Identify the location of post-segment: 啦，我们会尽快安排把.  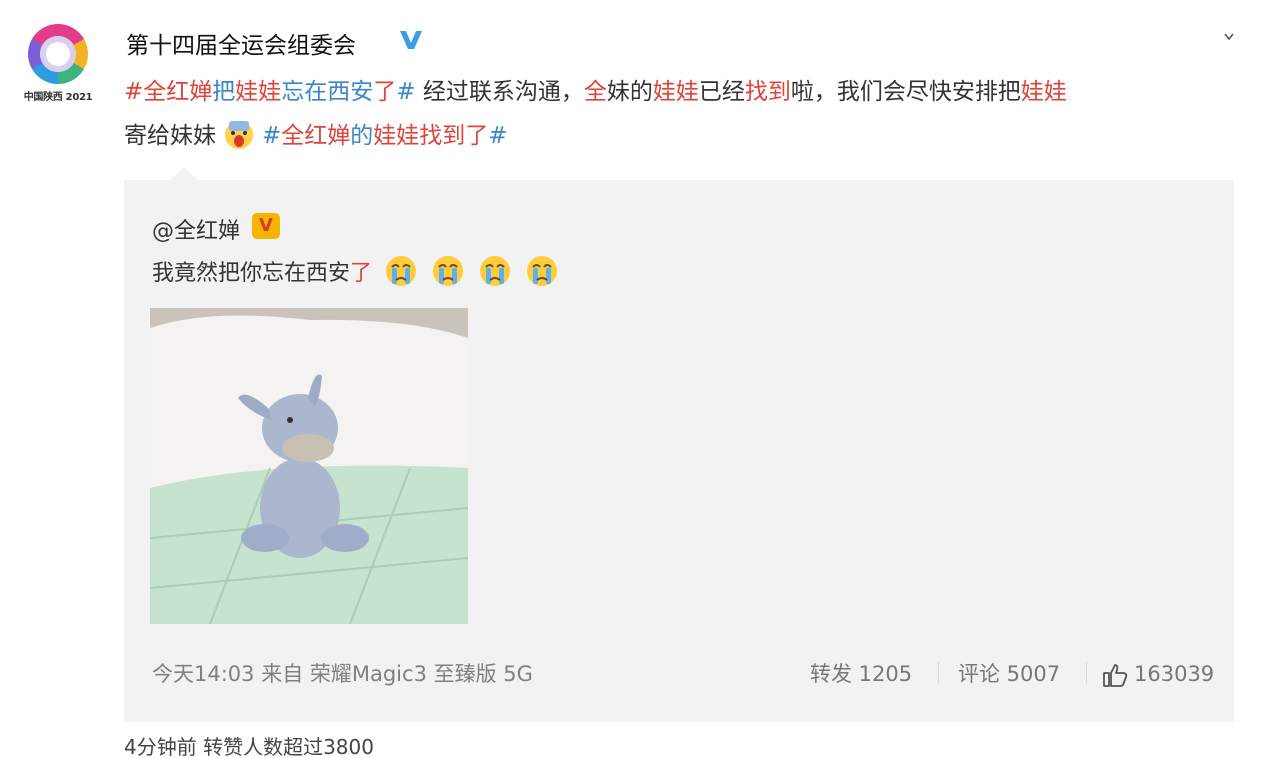
(905, 92).